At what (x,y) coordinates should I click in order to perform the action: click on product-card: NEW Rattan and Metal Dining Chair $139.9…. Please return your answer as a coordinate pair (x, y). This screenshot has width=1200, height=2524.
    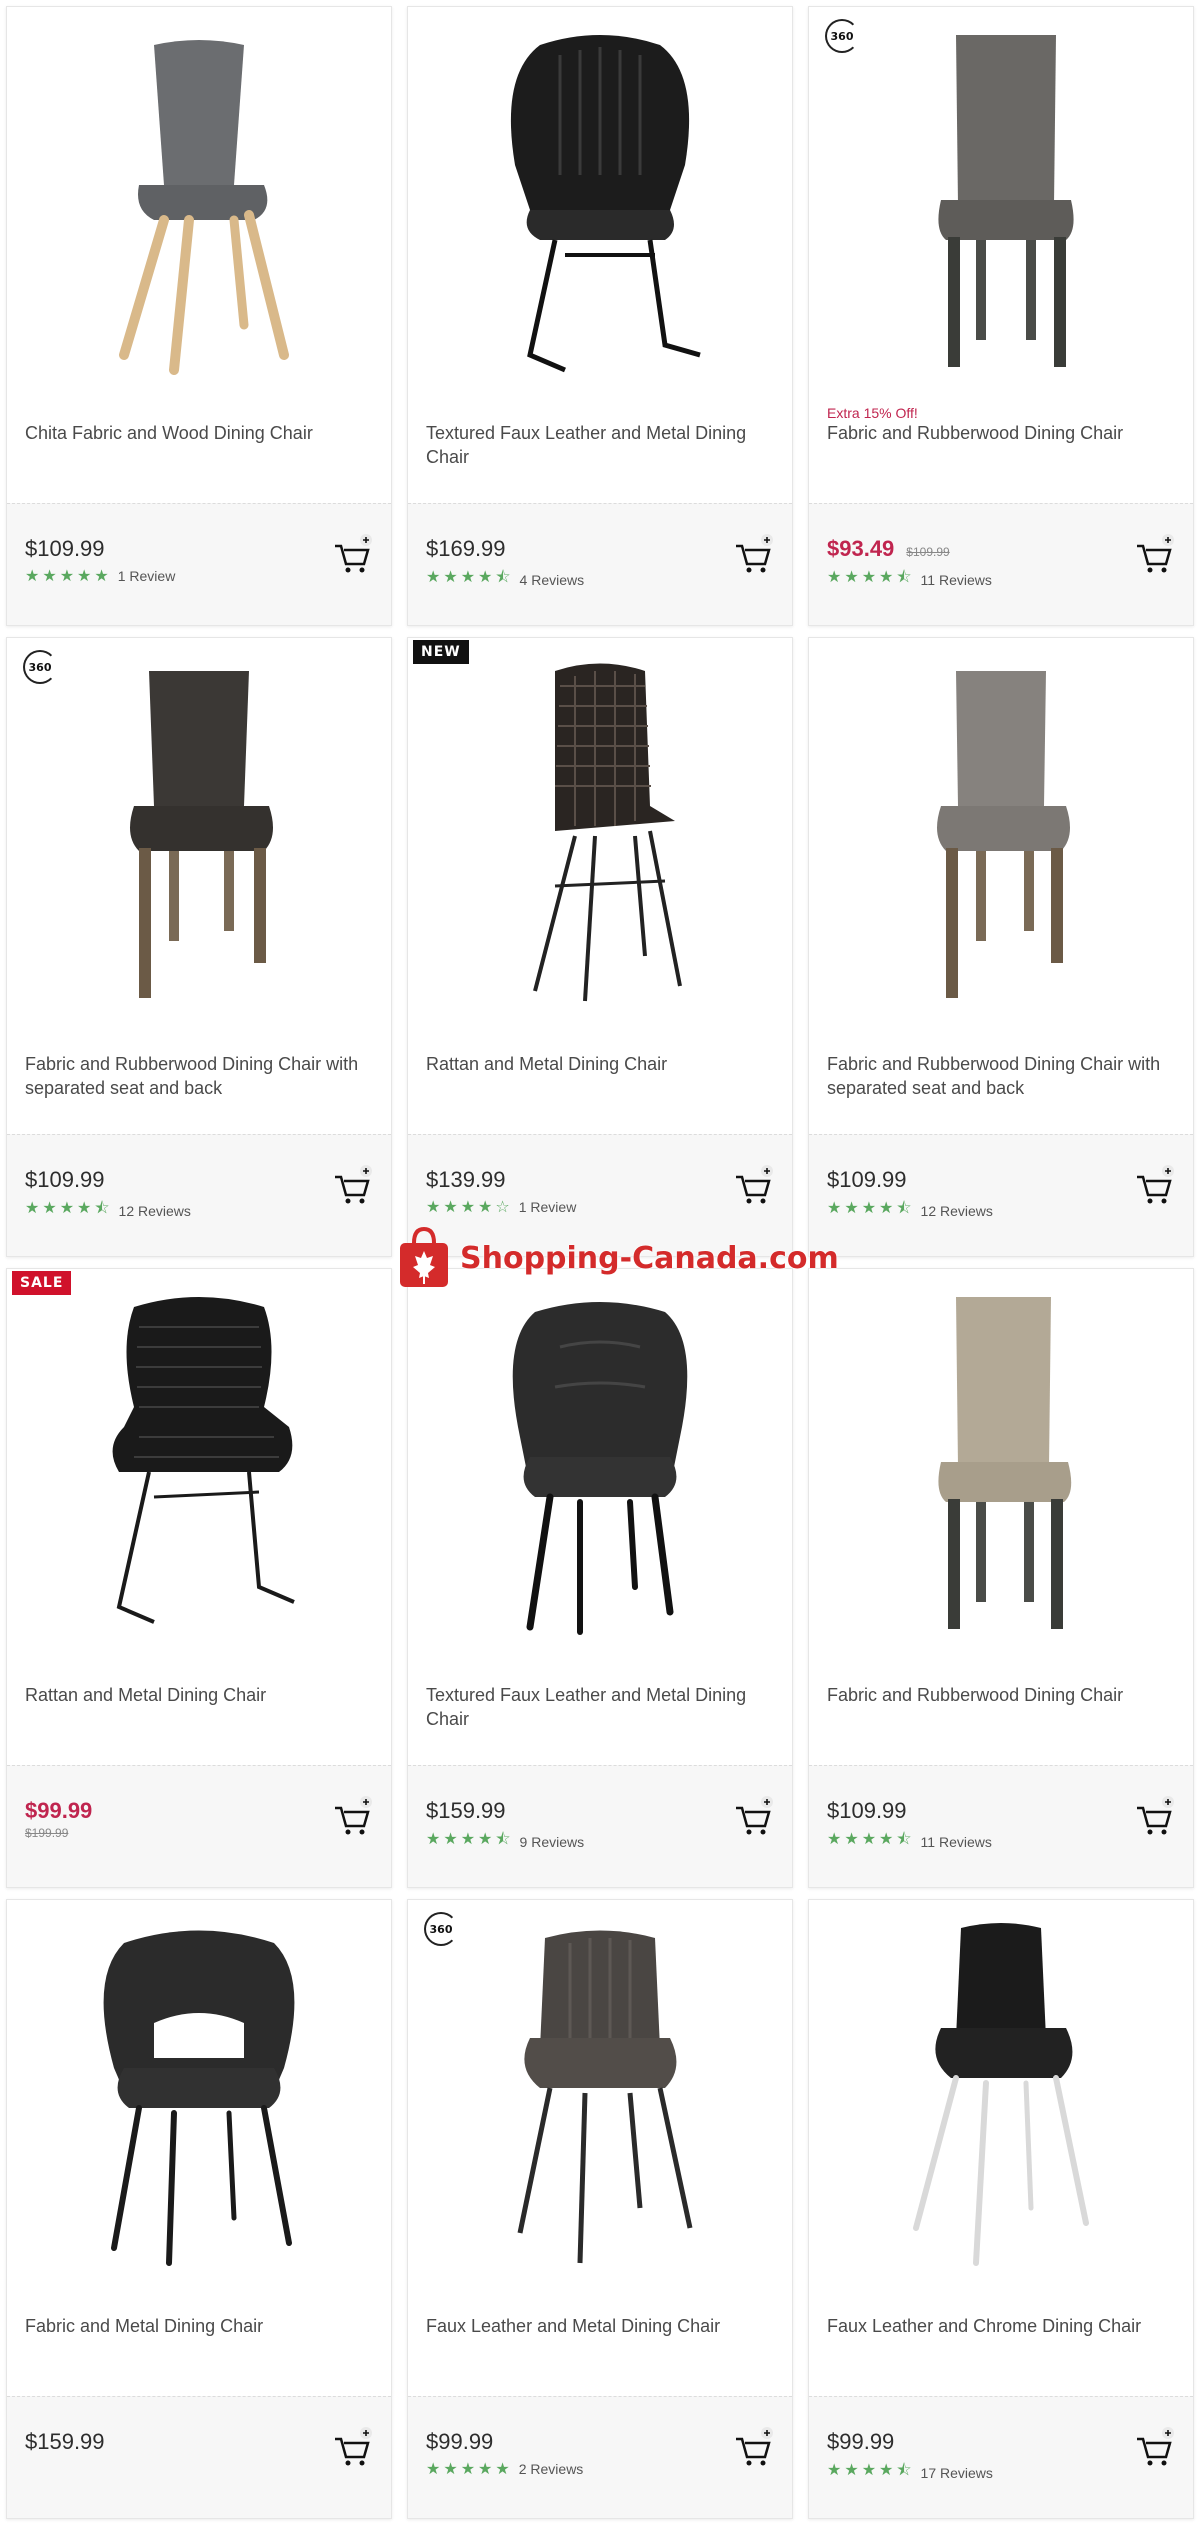
    Looking at the image, I should click on (600, 947).